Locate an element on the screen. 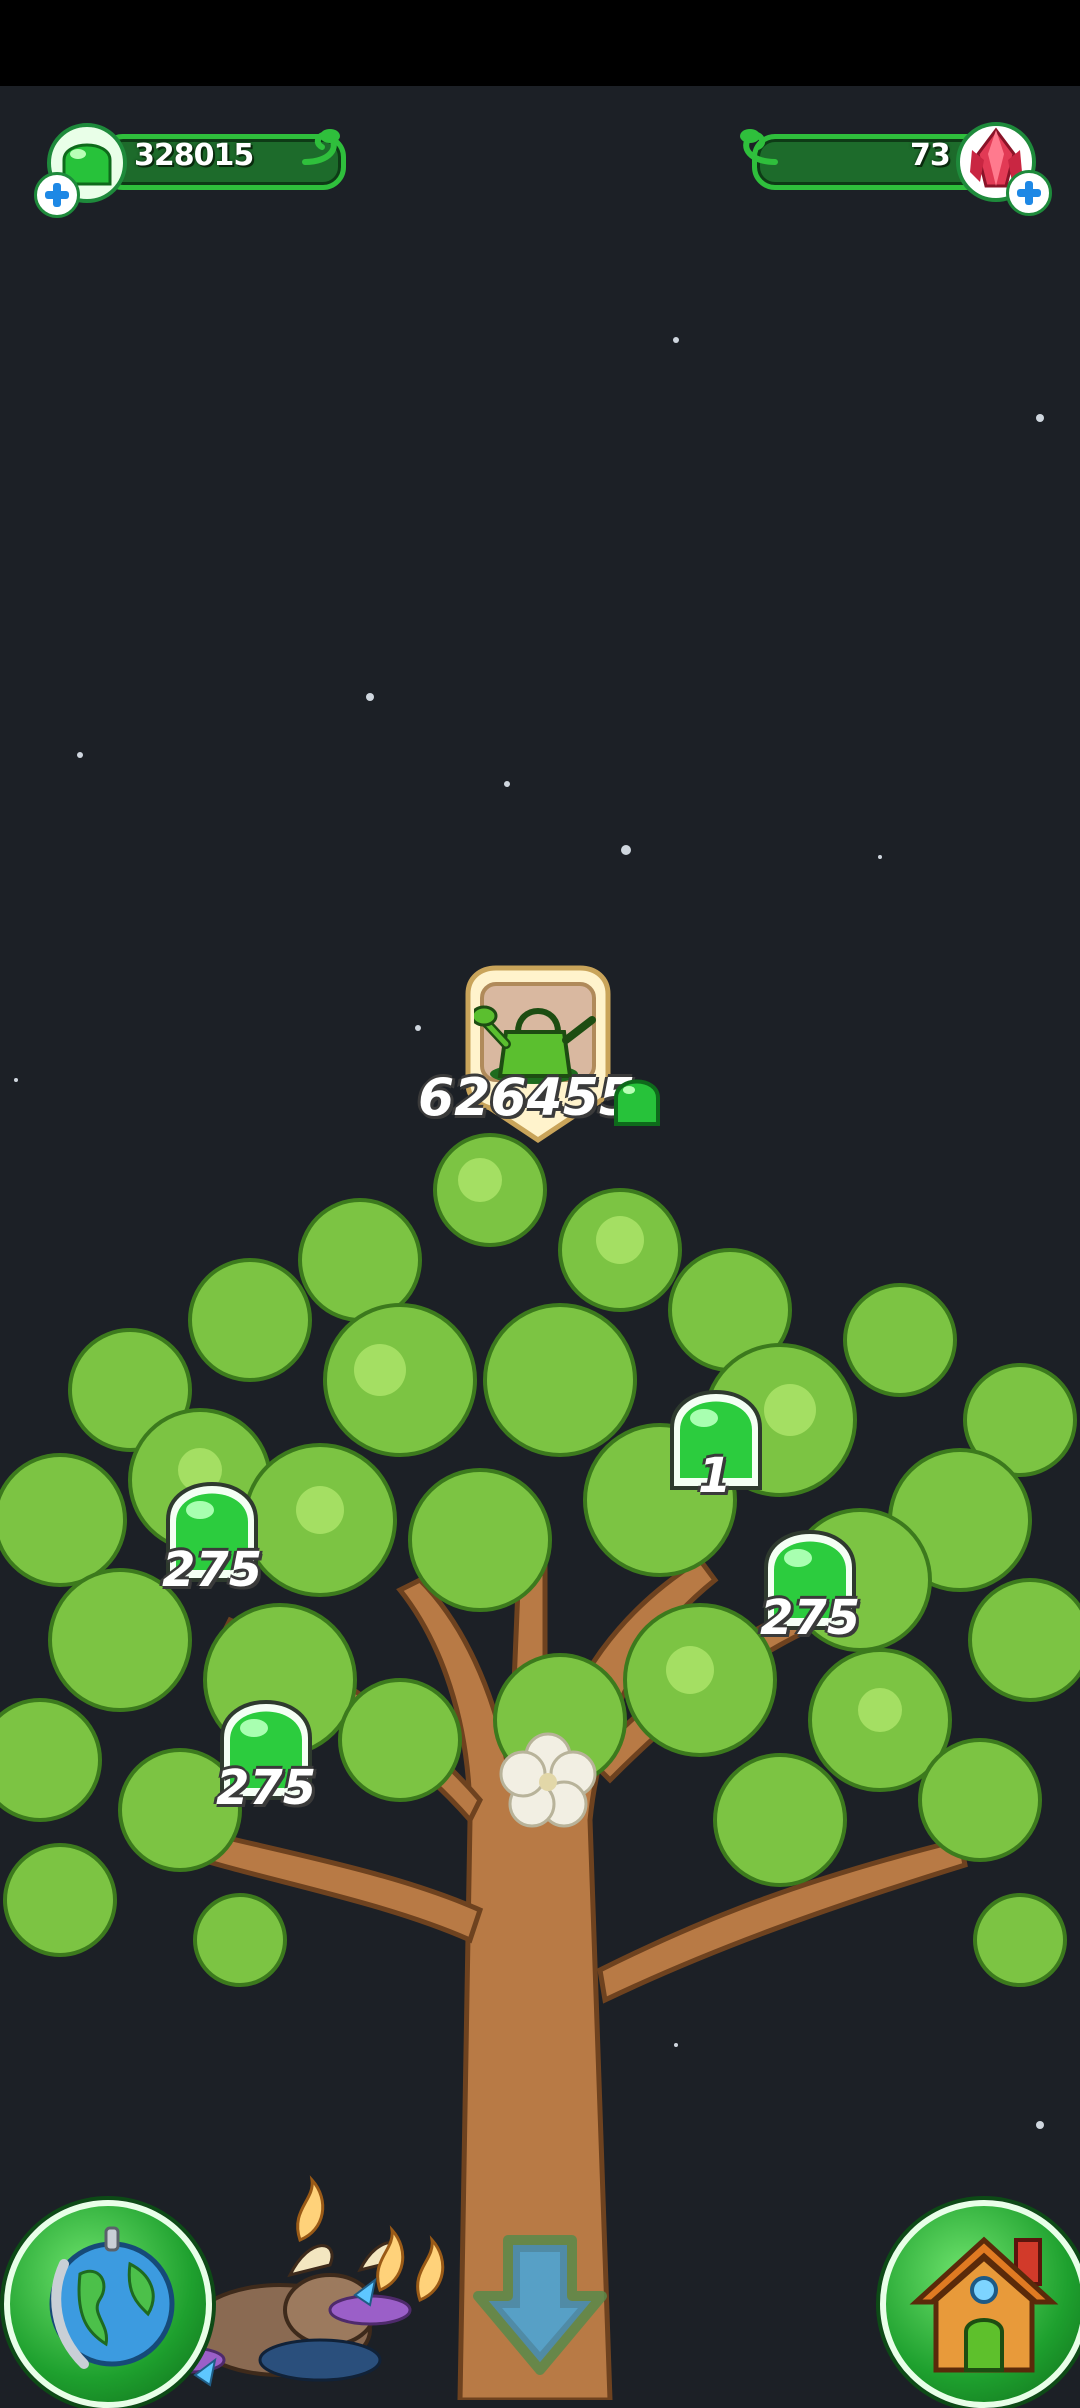 This screenshot has width=1080, height=2408. globe-button is located at coordinates (108, 2304).